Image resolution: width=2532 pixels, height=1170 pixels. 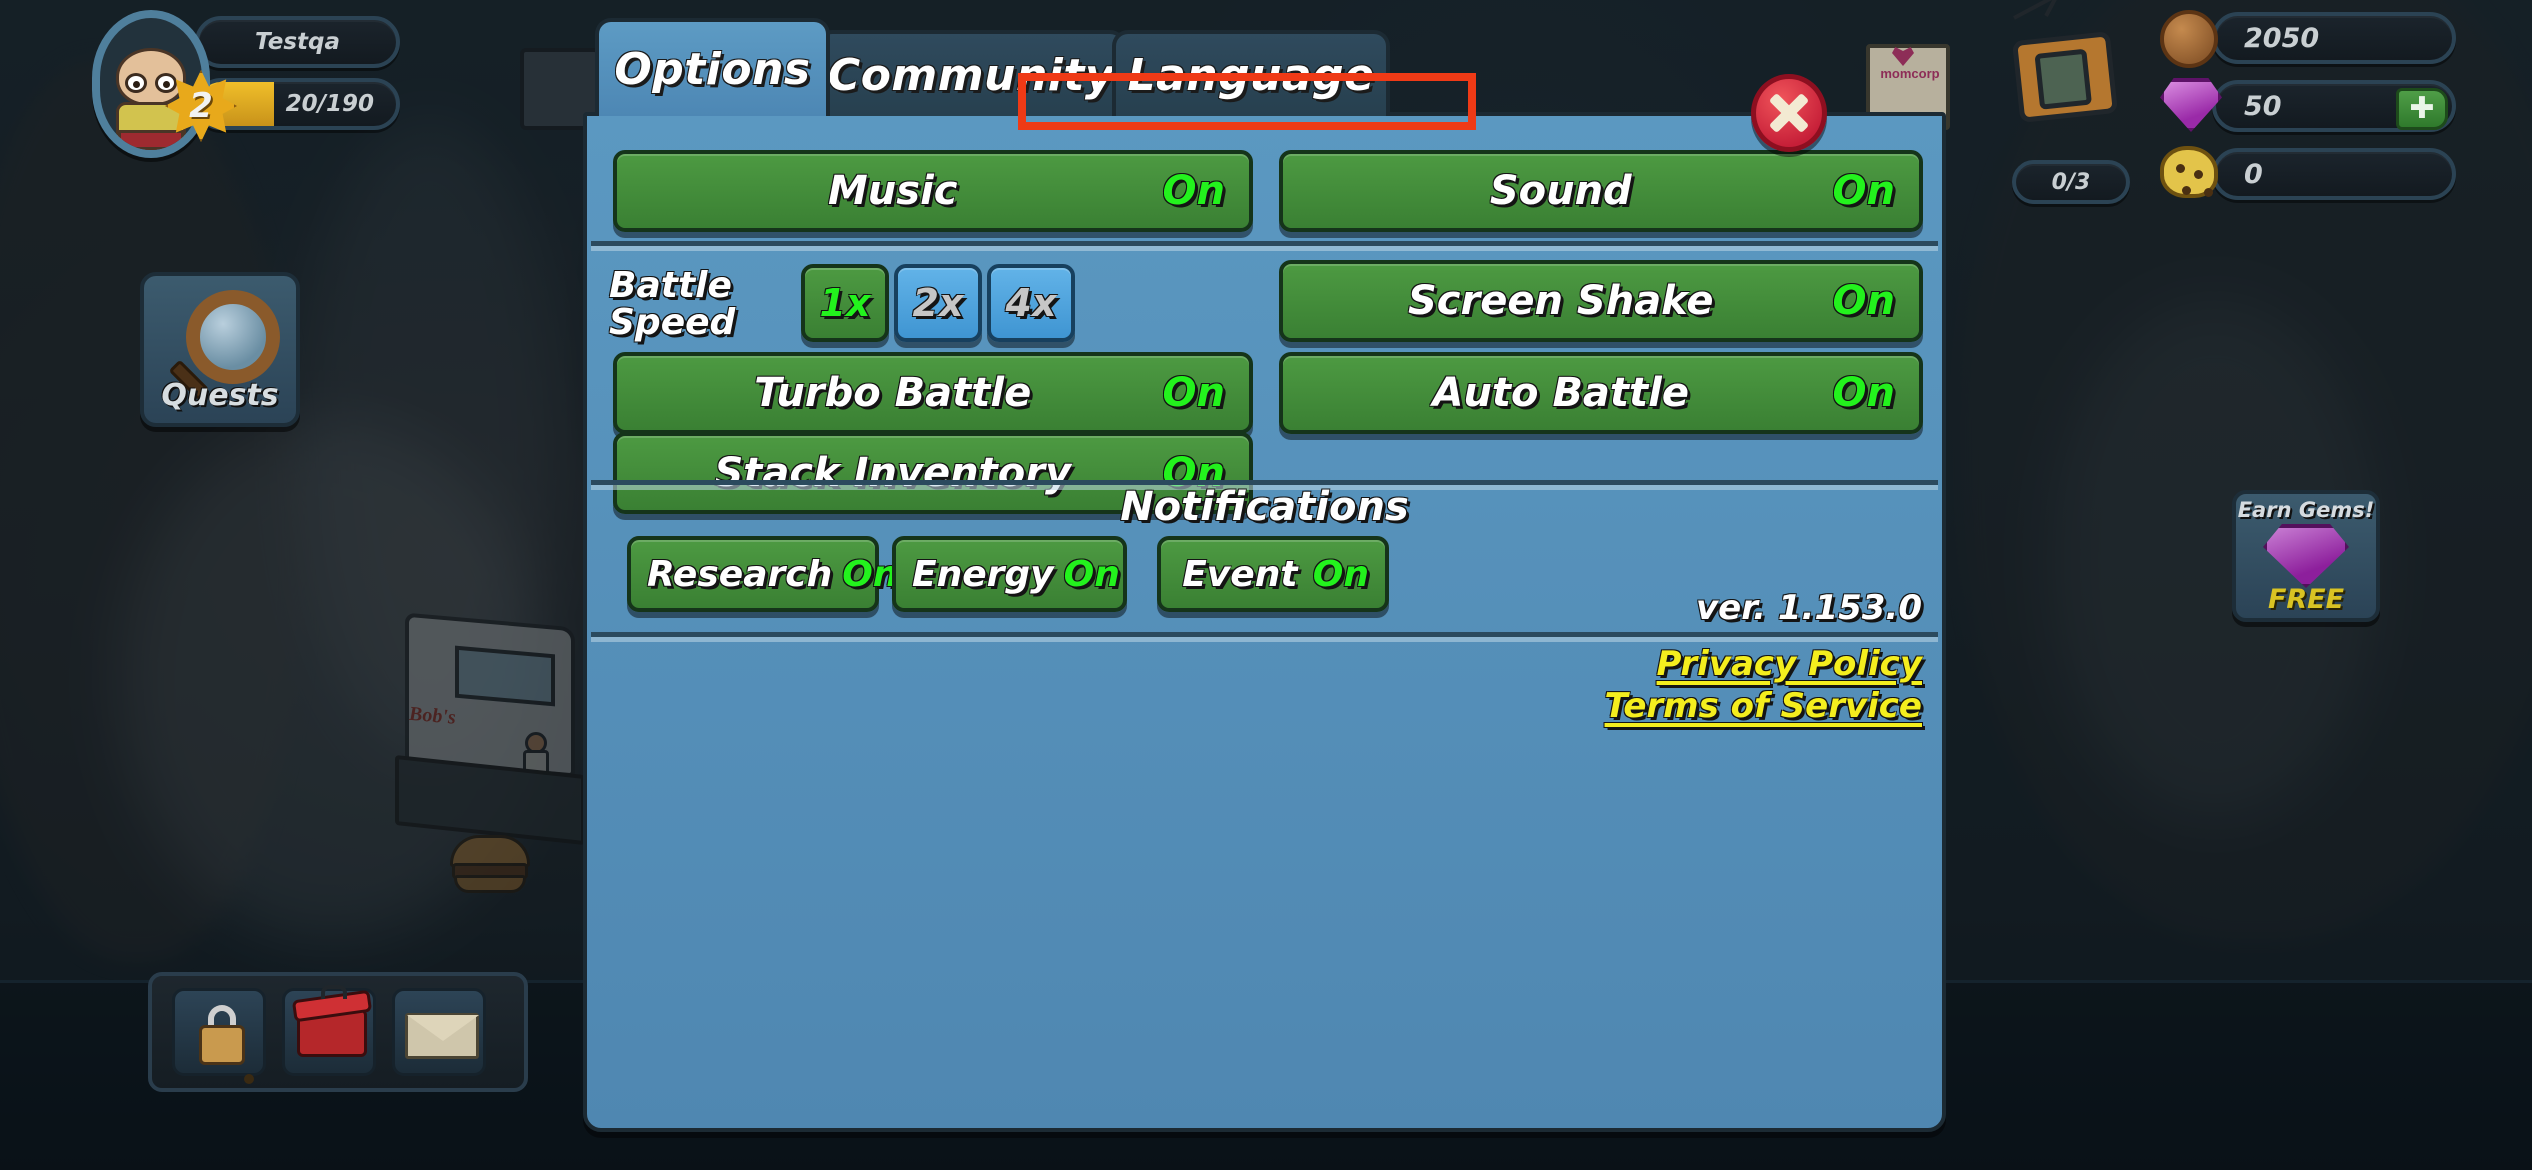 I want to click on sound-label: Sound, so click(x=1560, y=191).